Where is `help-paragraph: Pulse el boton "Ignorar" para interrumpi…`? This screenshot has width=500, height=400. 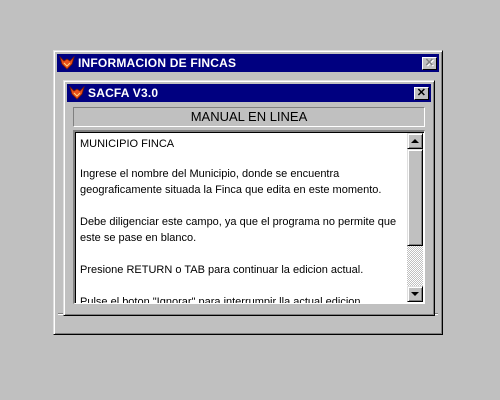 help-paragraph: Pulse el boton "Ignorar" para interrumpi… is located at coordinates (222, 300).